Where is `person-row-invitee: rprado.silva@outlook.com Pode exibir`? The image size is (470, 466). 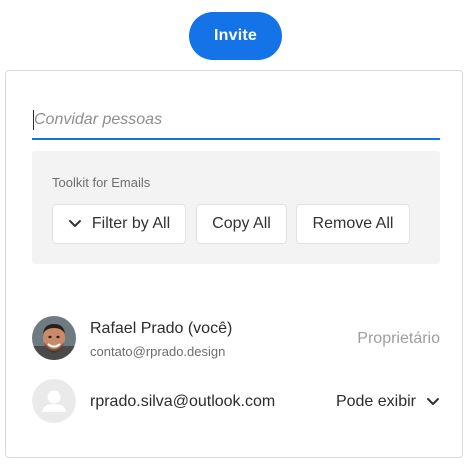 person-row-invitee: rprado.silva@outlook.com Pode exibir is located at coordinates (236, 402).